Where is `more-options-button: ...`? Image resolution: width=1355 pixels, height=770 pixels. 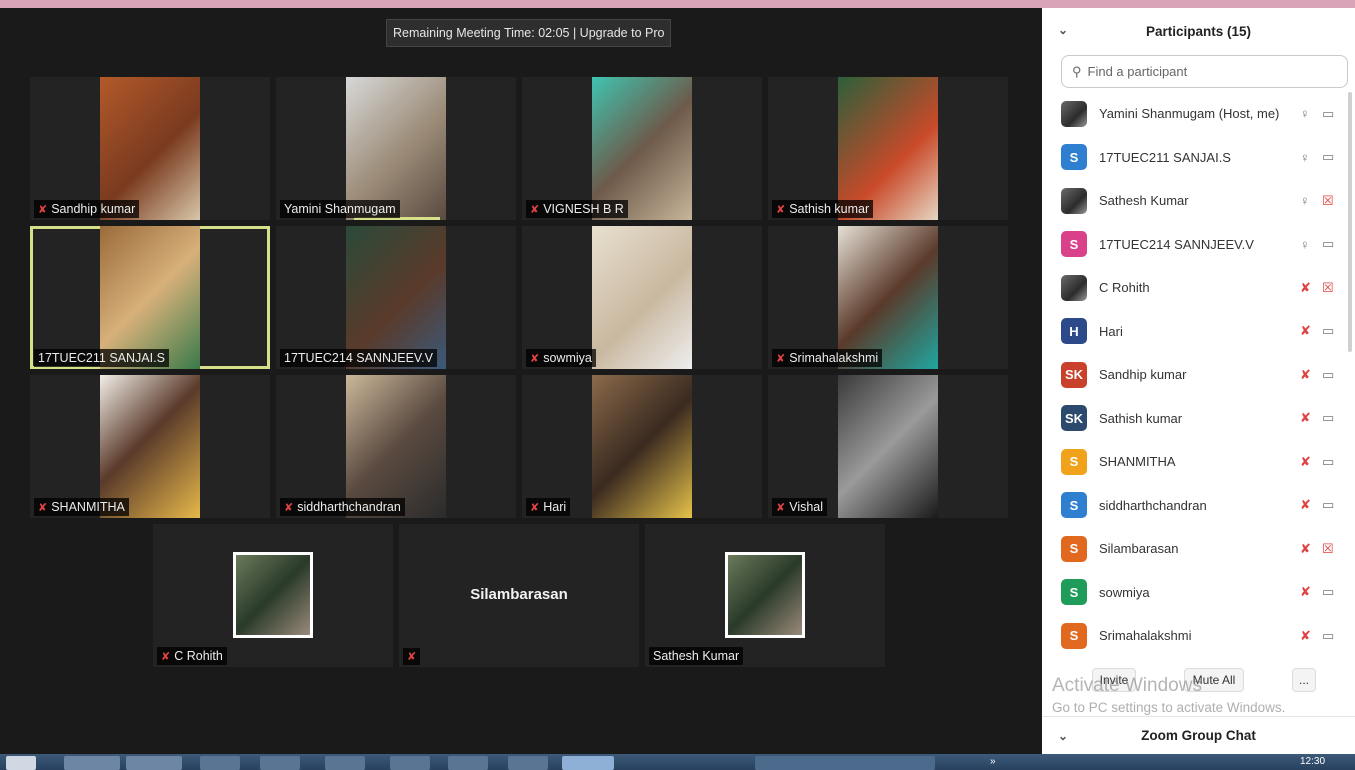
more-options-button: ... is located at coordinates (1304, 680).